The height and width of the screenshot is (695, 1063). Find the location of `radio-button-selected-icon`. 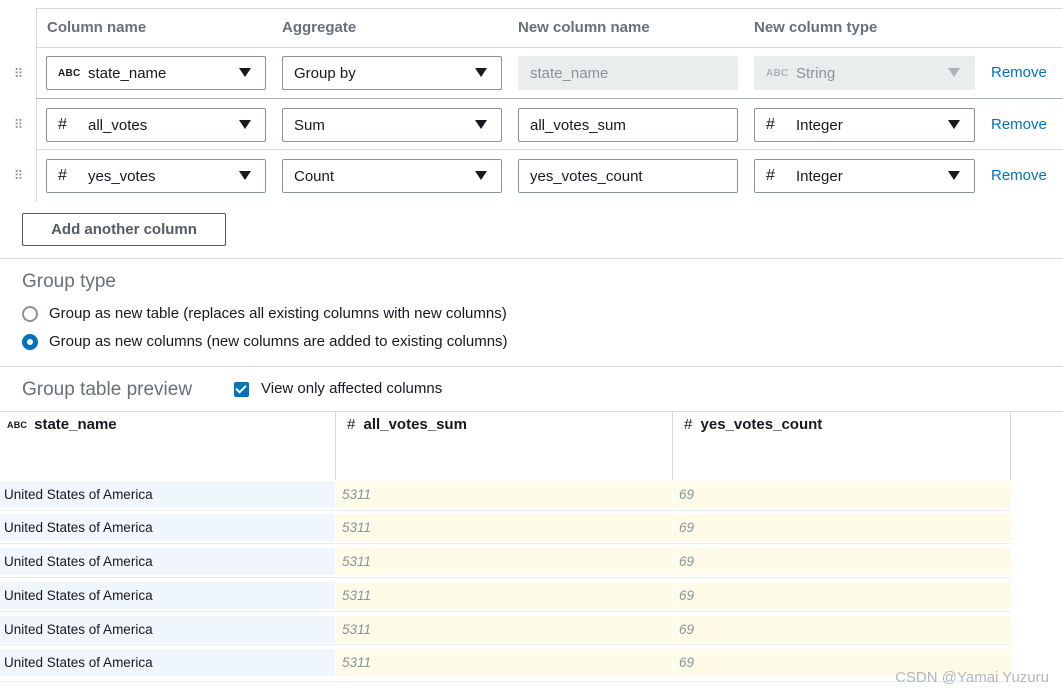

radio-button-selected-icon is located at coordinates (30, 341).